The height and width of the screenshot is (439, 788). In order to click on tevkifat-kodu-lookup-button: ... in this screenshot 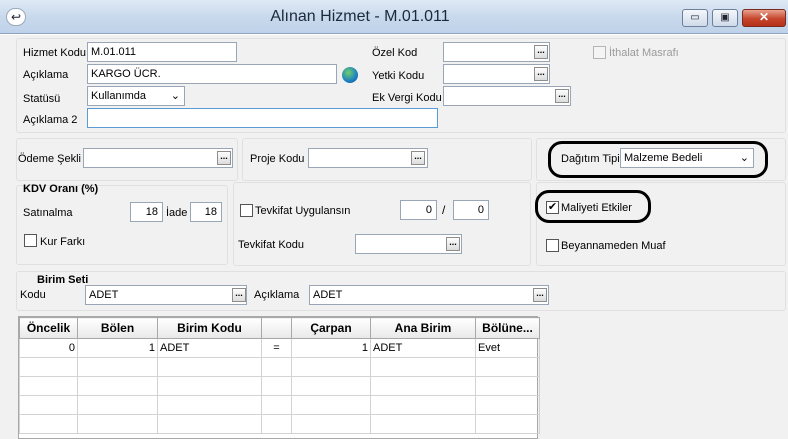, I will do `click(453, 244)`.